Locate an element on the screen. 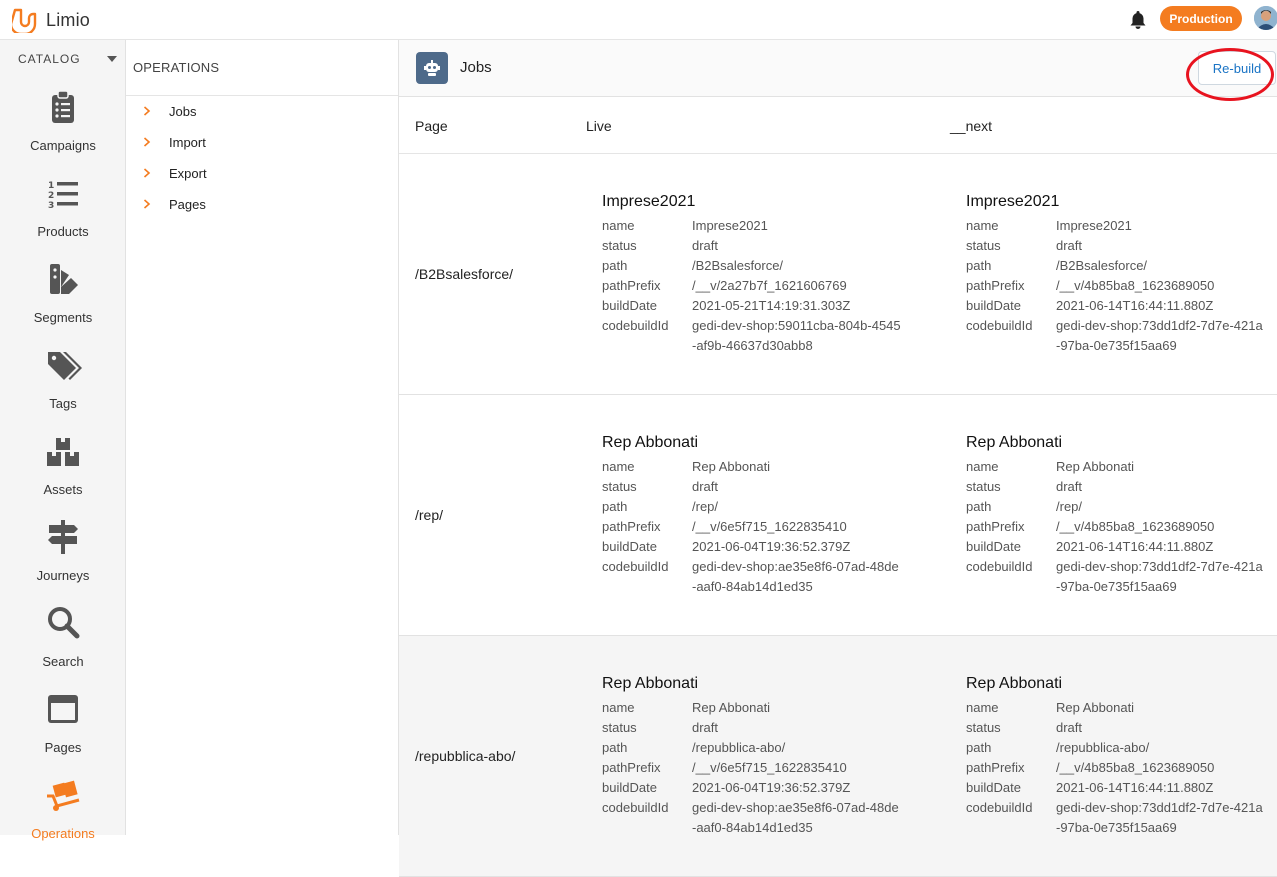 Image resolution: width=1277 pixels, height=877 pixels. submenu-item-import: Import is located at coordinates (262, 142).